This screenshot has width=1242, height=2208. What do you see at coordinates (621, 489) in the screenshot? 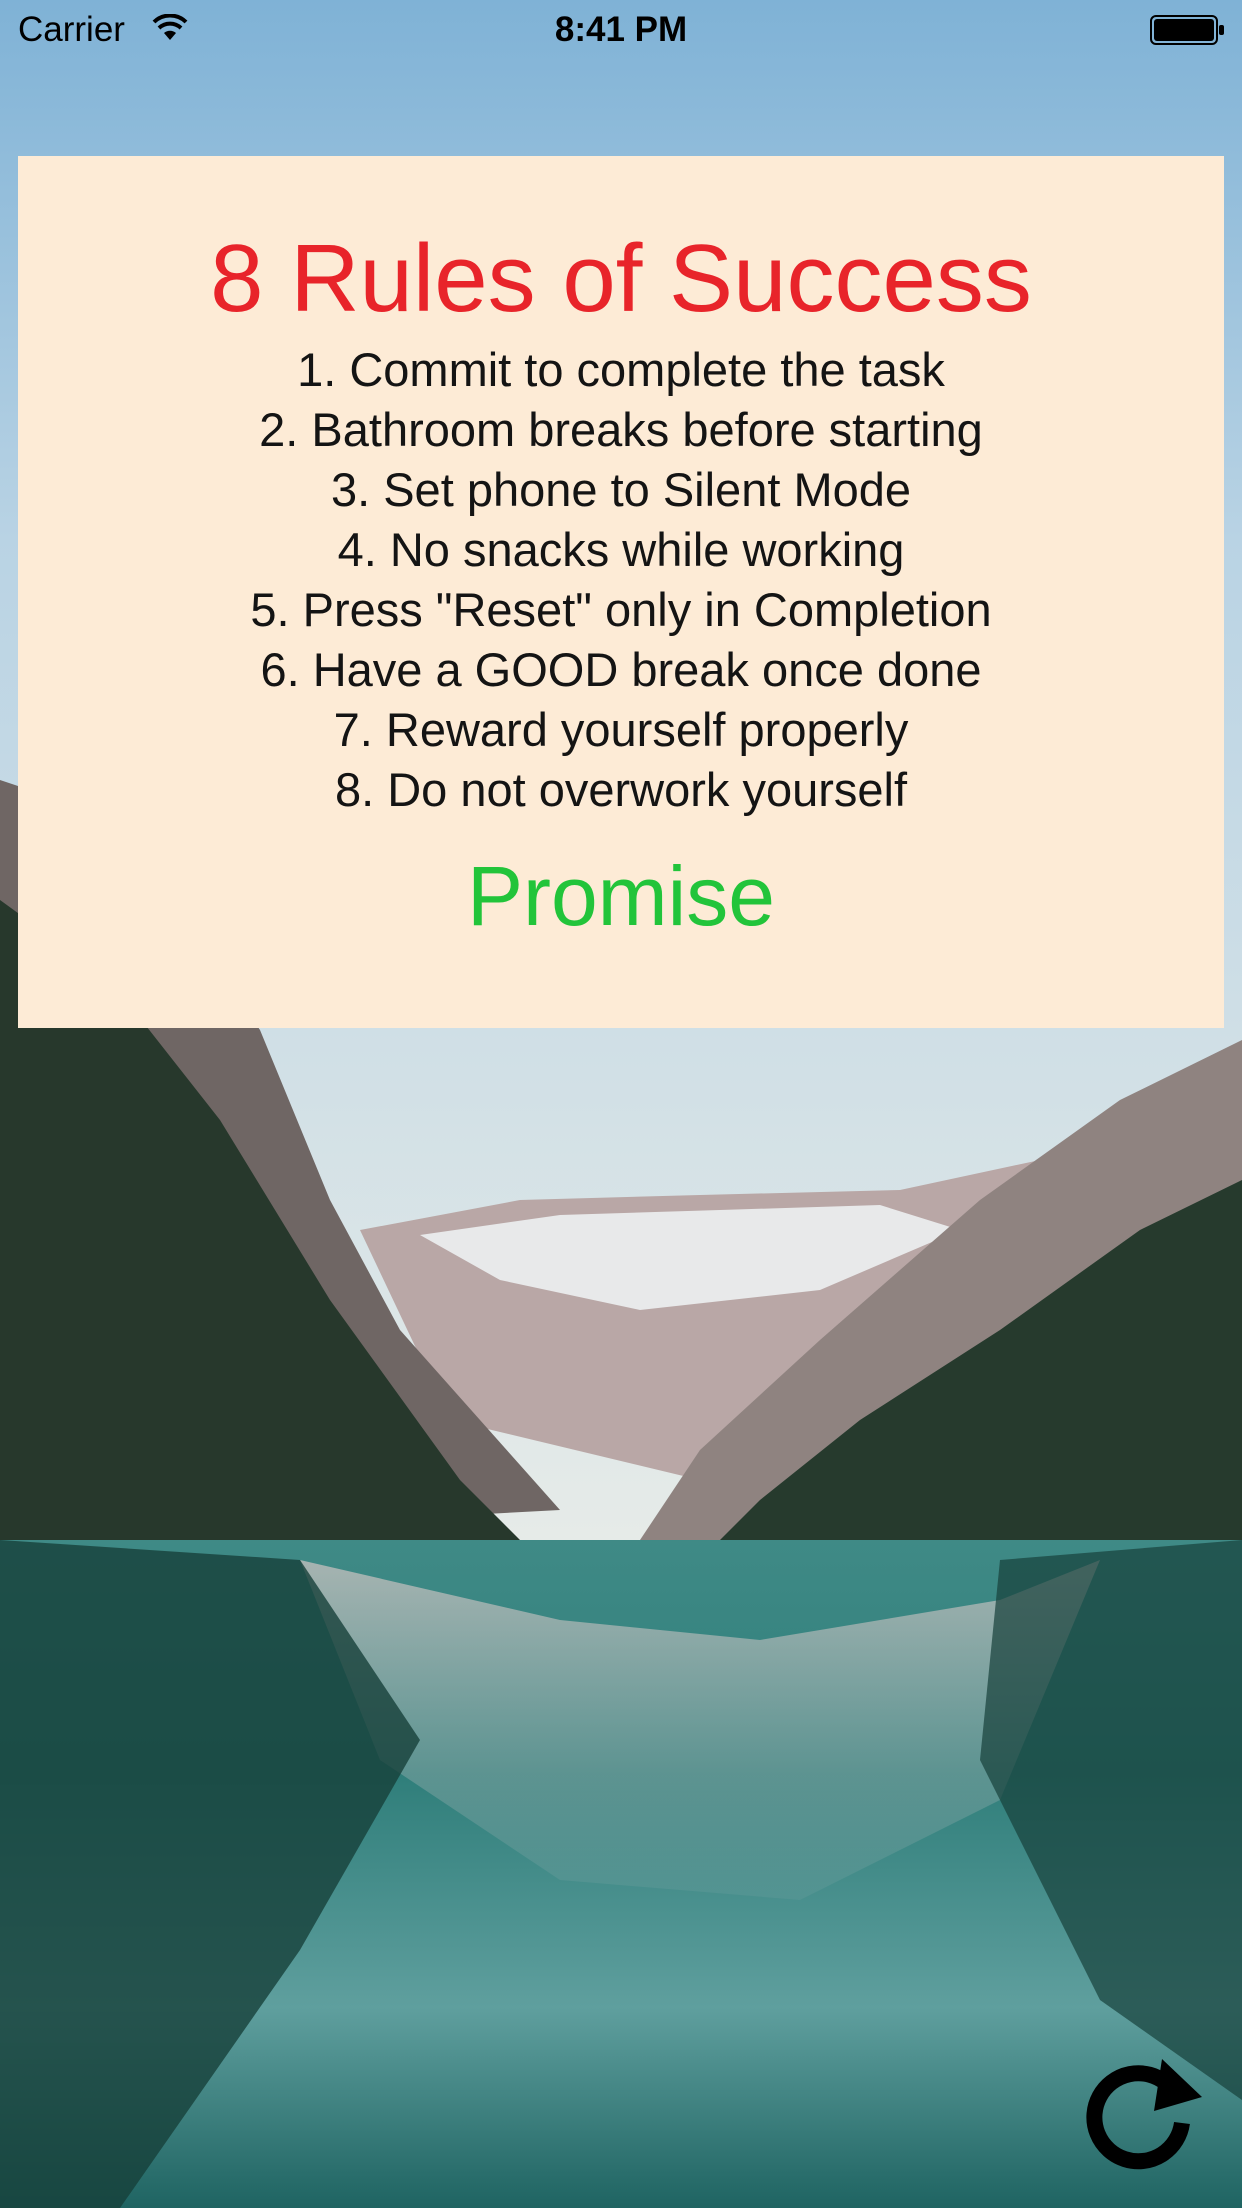
I see `rule-item: 3. Set phone to Silent Mode` at bounding box center [621, 489].